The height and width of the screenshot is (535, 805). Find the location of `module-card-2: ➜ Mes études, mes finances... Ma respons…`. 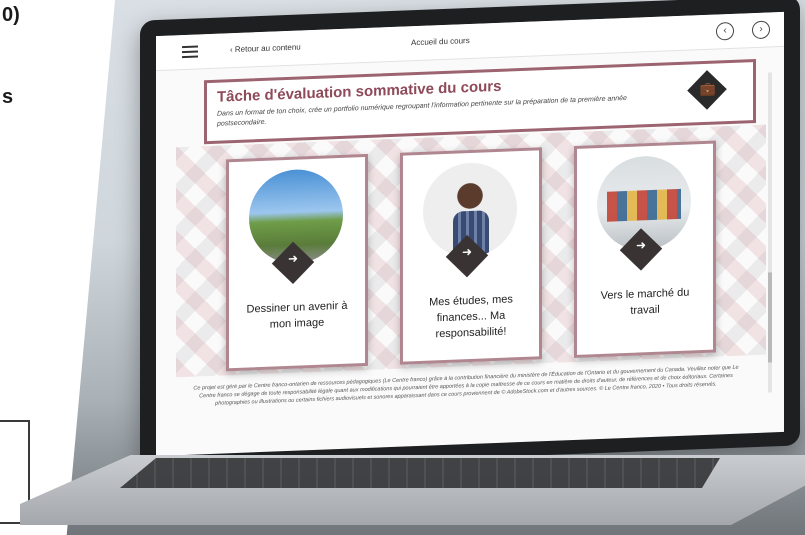

module-card-2: ➜ Mes études, mes finances... Ma respons… is located at coordinates (471, 256).